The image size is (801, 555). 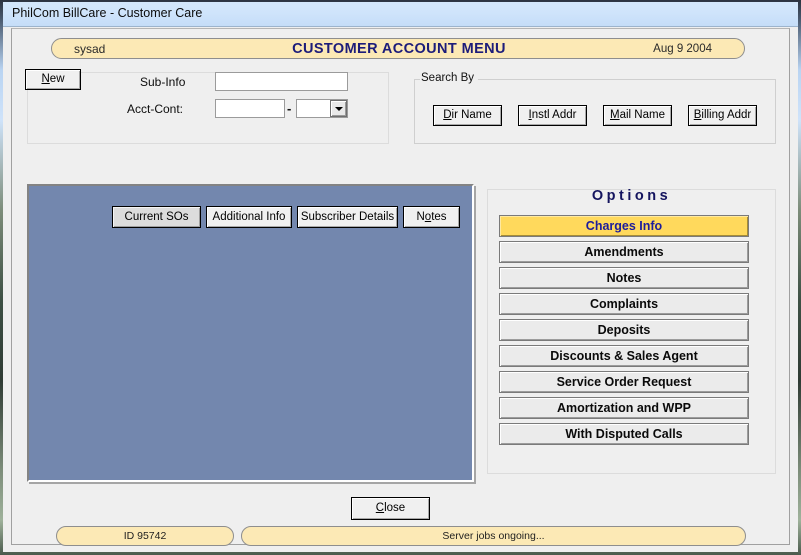 I want to click on option-item-notes: Notes, so click(x=624, y=278).